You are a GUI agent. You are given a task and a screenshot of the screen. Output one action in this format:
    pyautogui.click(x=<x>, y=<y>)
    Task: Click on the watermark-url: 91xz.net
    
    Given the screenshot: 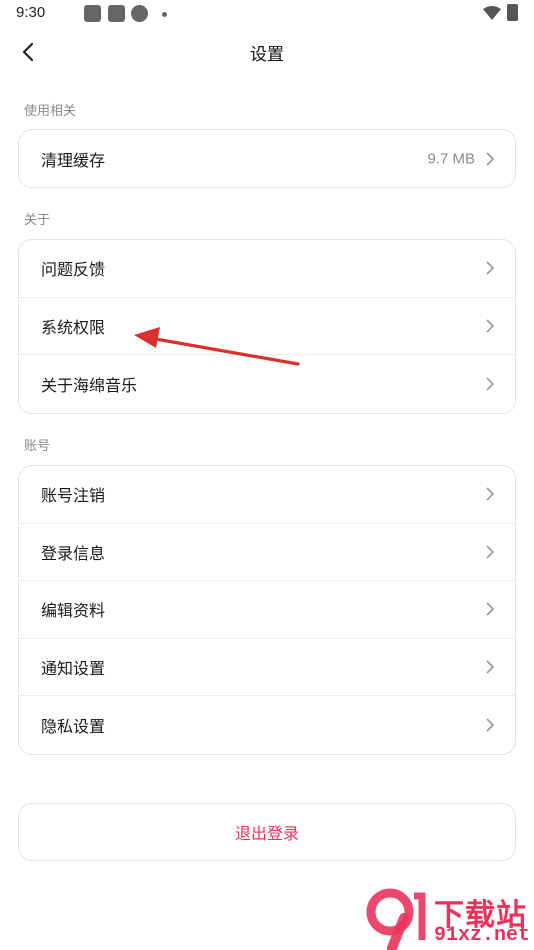 What is the action you would take?
    pyautogui.click(x=482, y=935)
    